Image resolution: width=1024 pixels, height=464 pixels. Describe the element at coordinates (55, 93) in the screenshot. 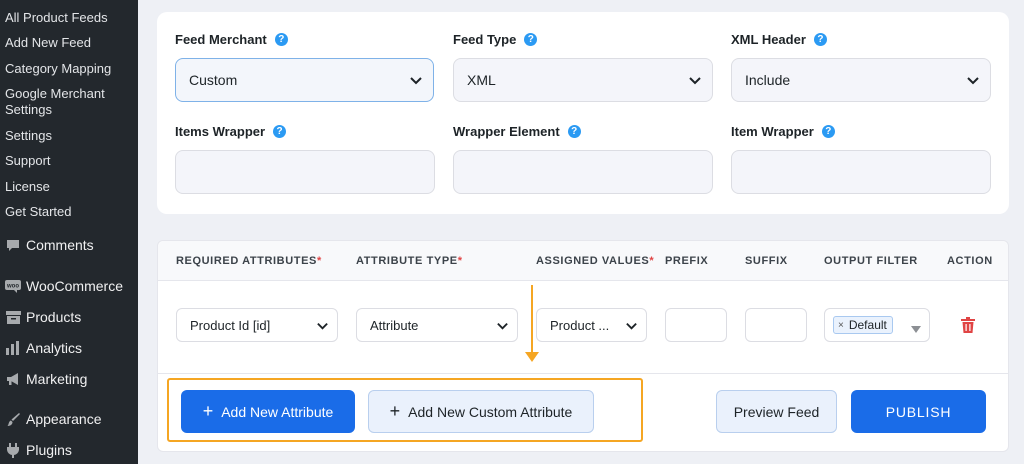

I see `sidebar-subitem-label-line1: Google Merchant` at that location.